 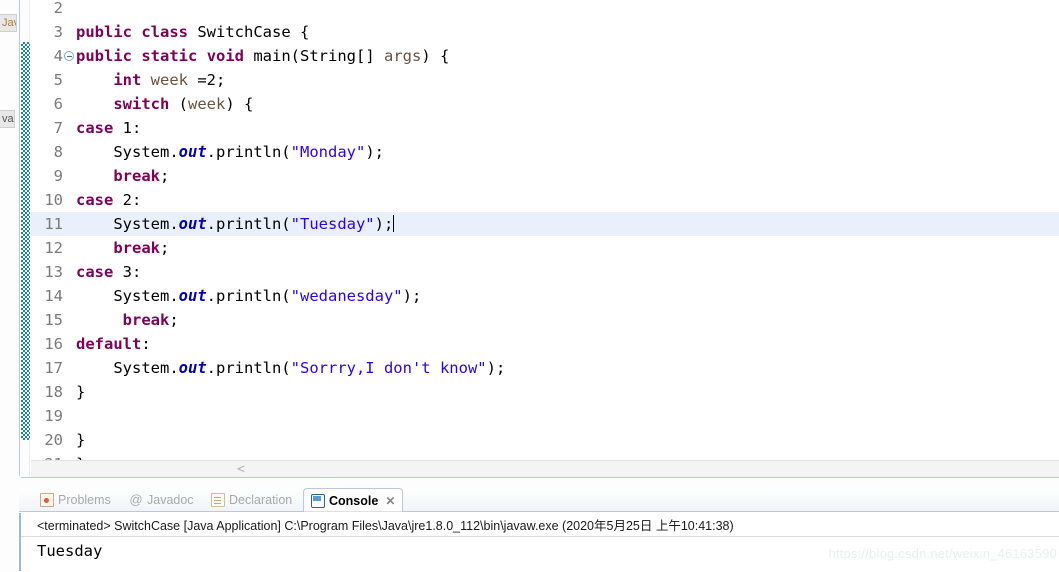 I want to click on code-line: 7 case 1:, so click(x=545, y=128).